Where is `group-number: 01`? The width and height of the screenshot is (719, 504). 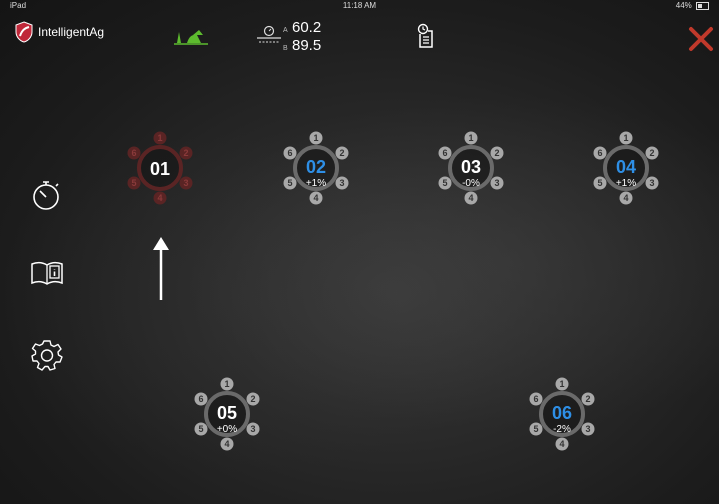 group-number: 01 is located at coordinates (160, 169).